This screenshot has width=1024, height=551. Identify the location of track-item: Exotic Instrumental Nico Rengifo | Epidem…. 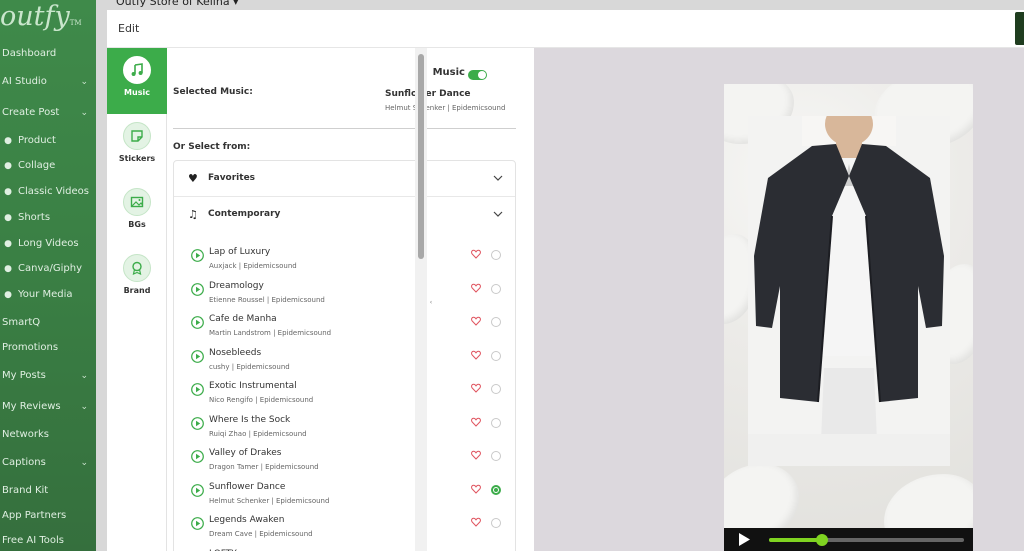
(344, 393).